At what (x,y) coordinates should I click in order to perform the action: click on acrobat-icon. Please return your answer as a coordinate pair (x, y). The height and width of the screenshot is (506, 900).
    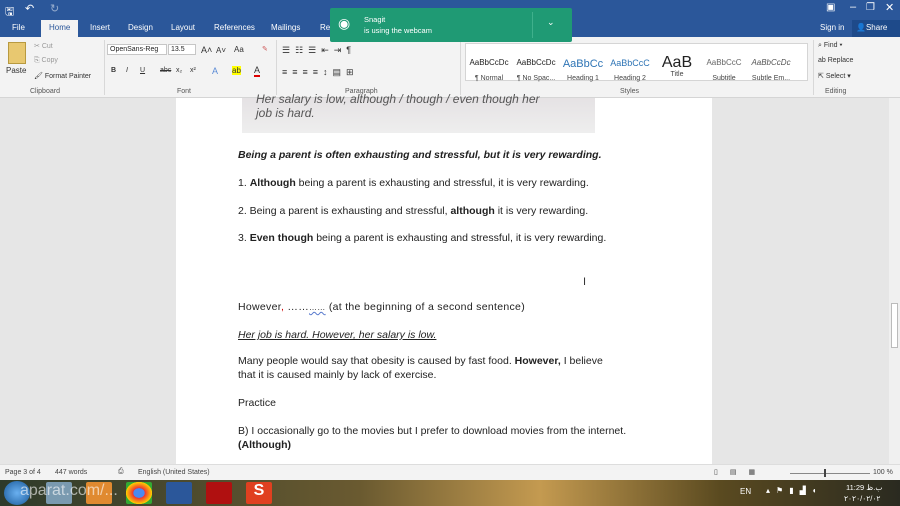
    Looking at the image, I should click on (219, 493).